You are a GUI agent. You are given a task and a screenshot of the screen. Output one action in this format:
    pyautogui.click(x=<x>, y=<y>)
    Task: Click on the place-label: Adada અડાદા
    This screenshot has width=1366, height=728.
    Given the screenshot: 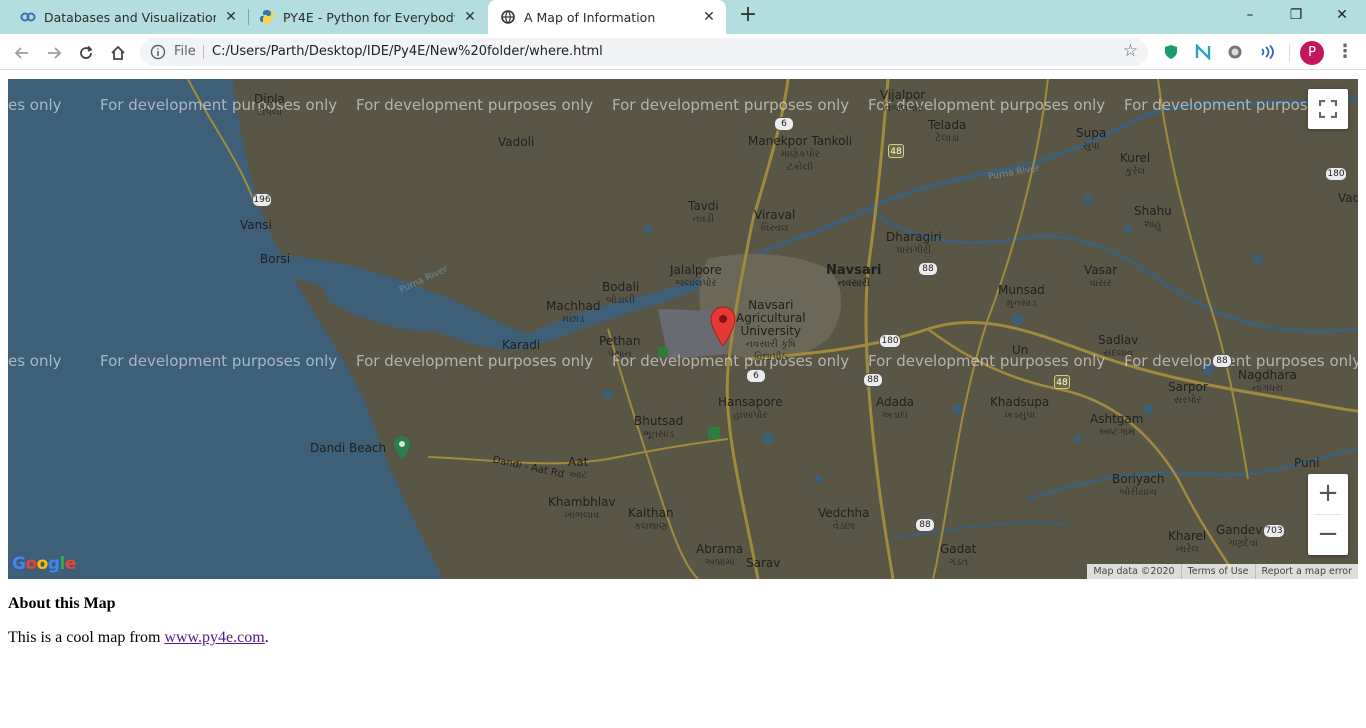 What is the action you would take?
    pyautogui.click(x=895, y=408)
    